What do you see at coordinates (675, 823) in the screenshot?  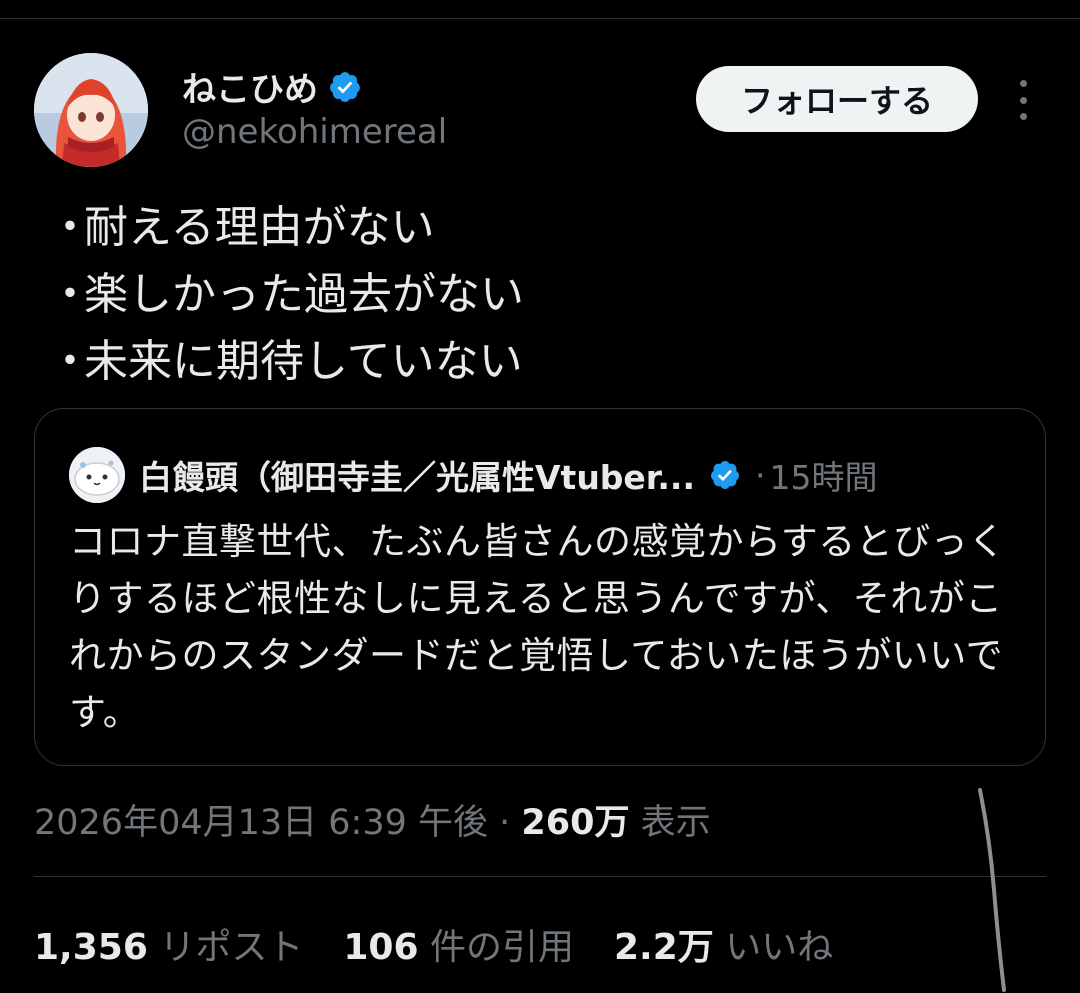 I see `views-label: 表示` at bounding box center [675, 823].